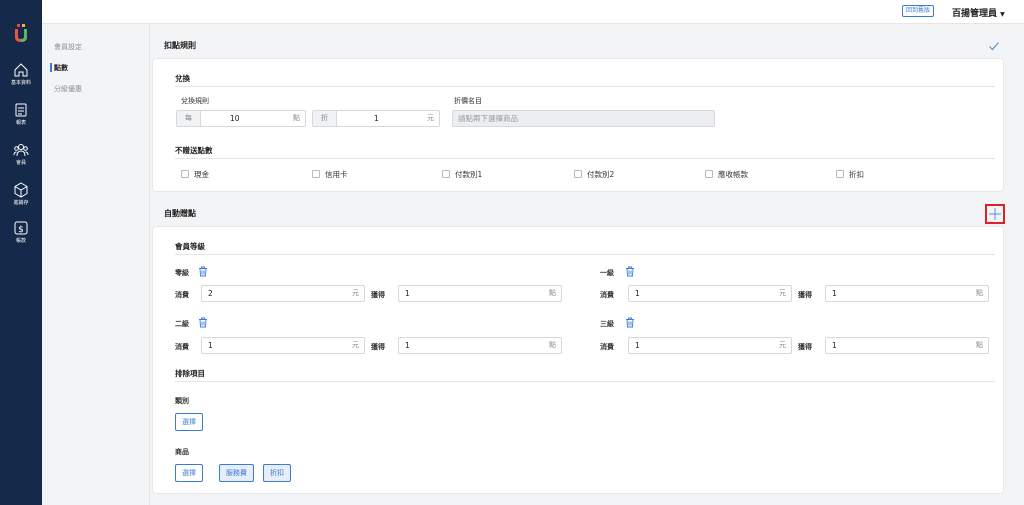  Describe the element at coordinates (180, 45) in the screenshot. I see `deduct-rules-title: 扣點規則` at that location.